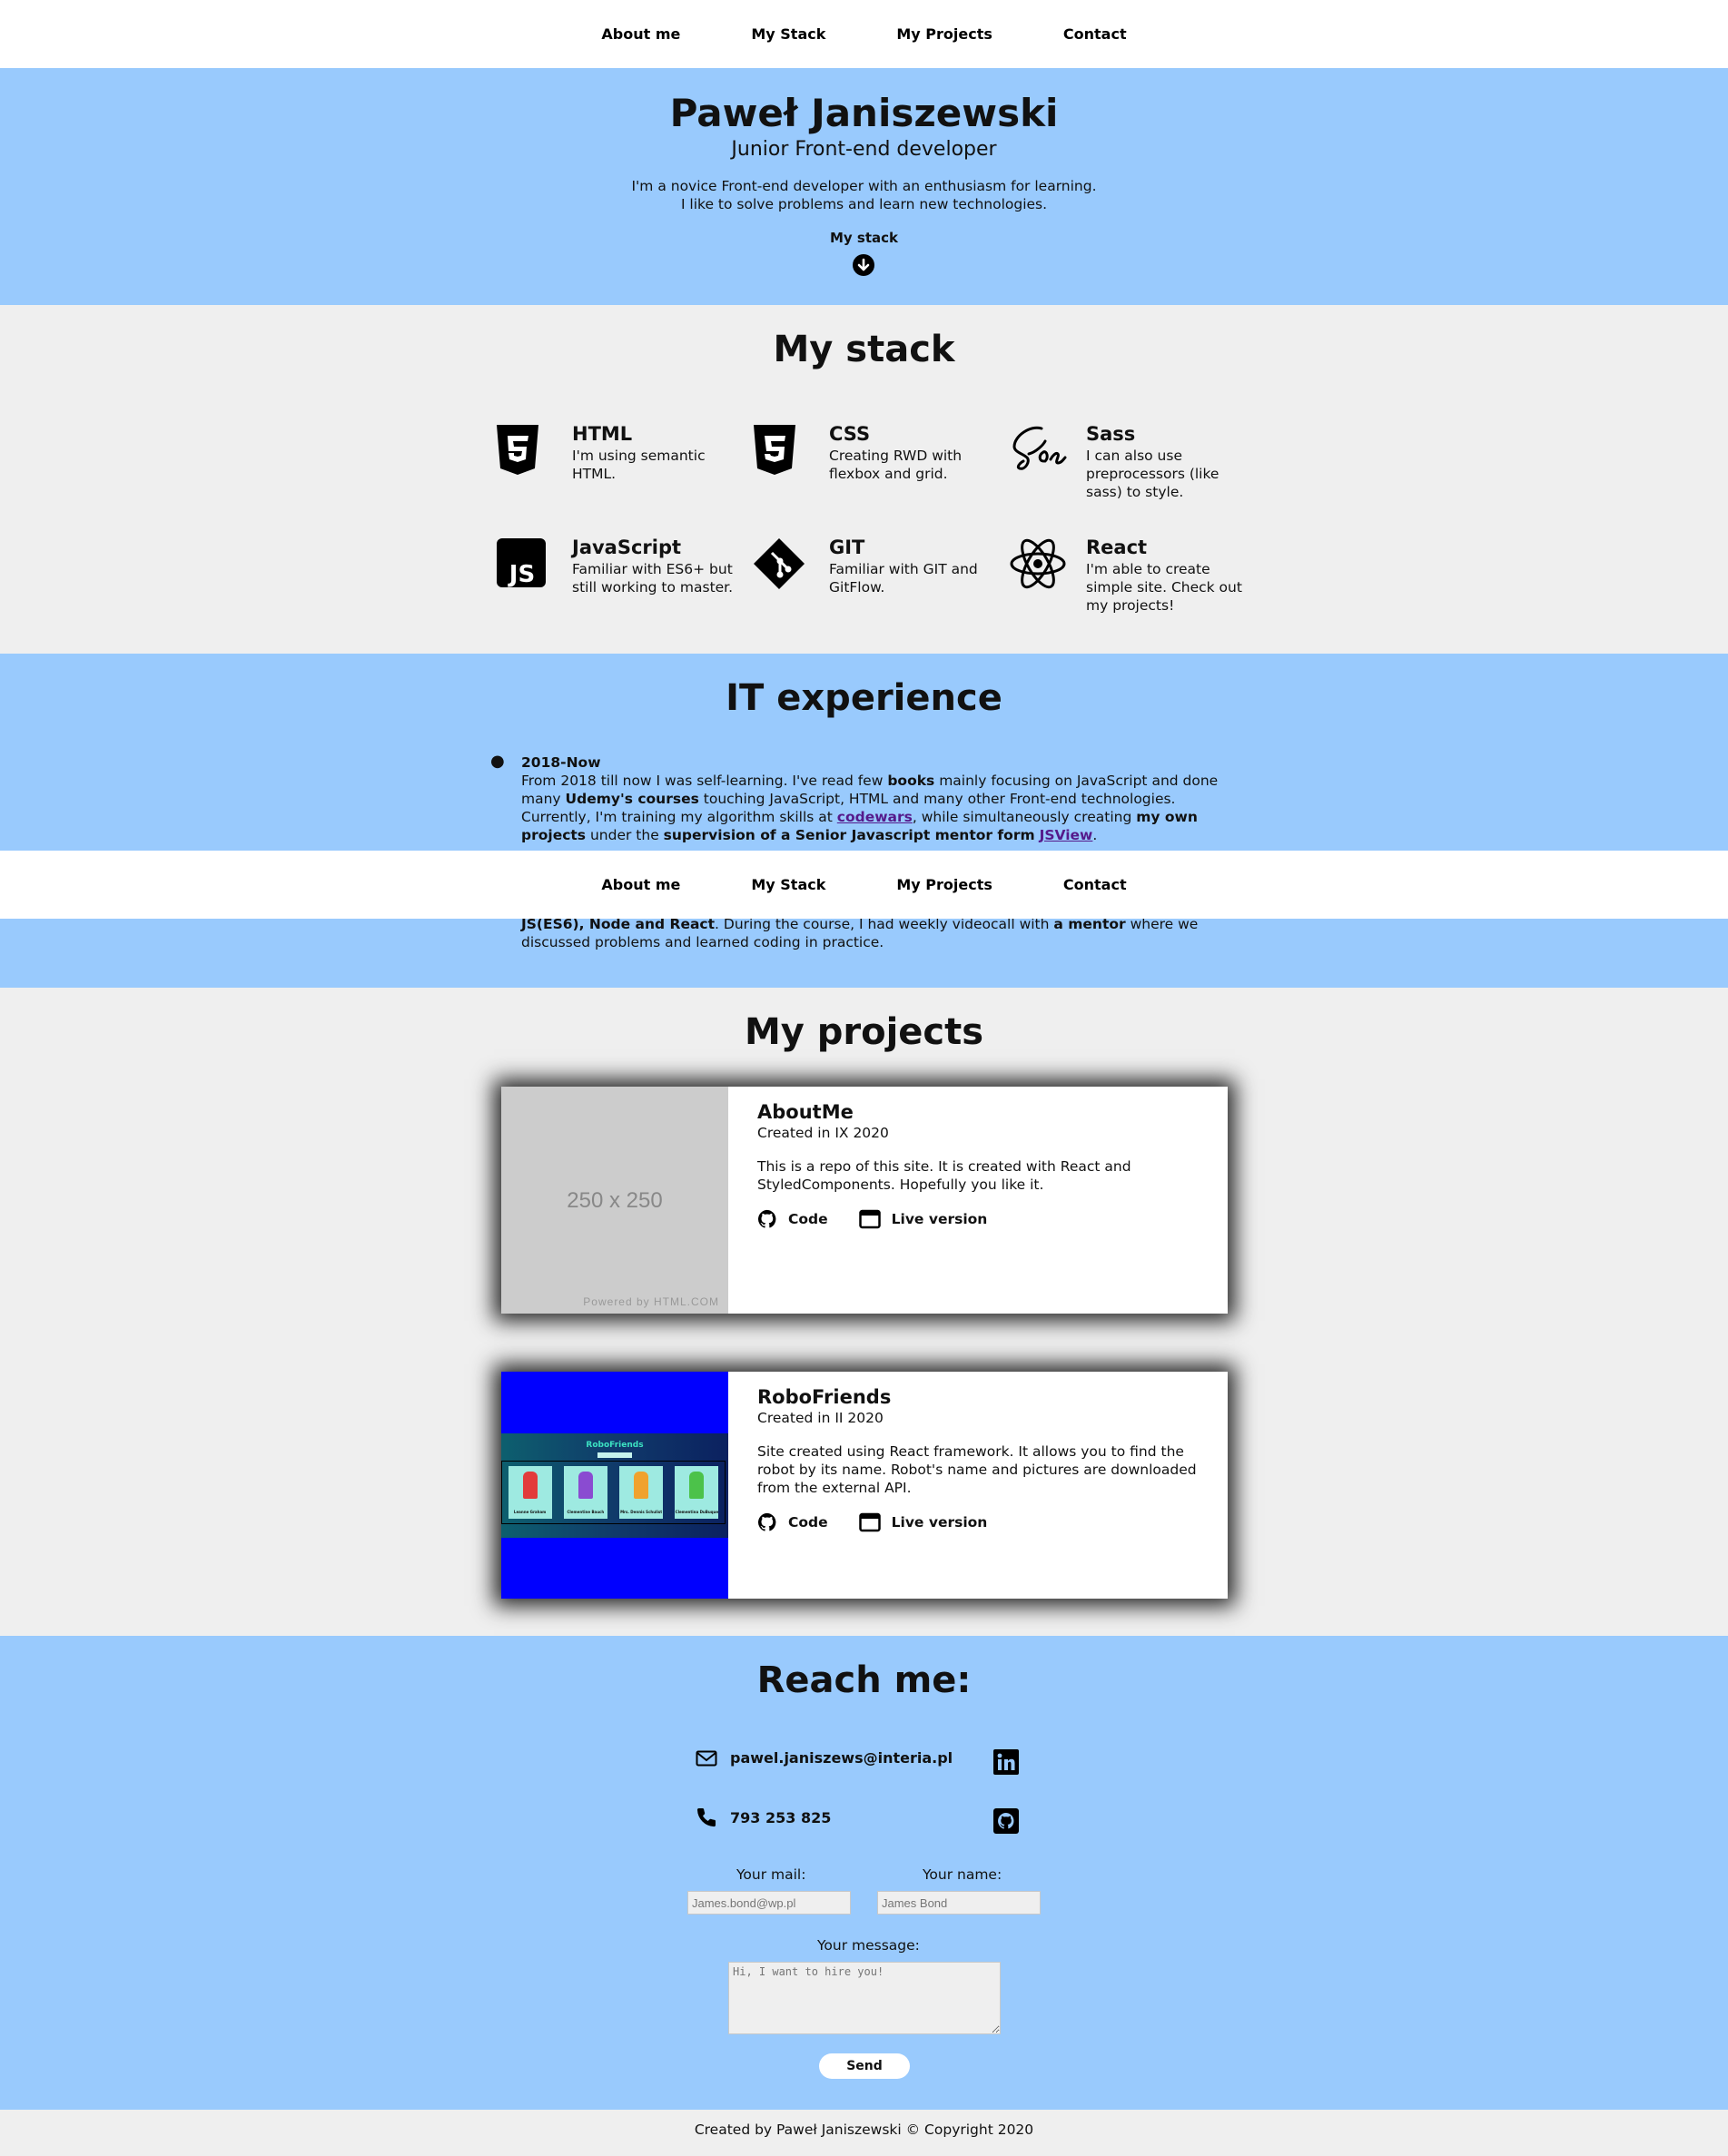  Describe the element at coordinates (1111, 434) in the screenshot. I see `skill-name: Sass` at that location.